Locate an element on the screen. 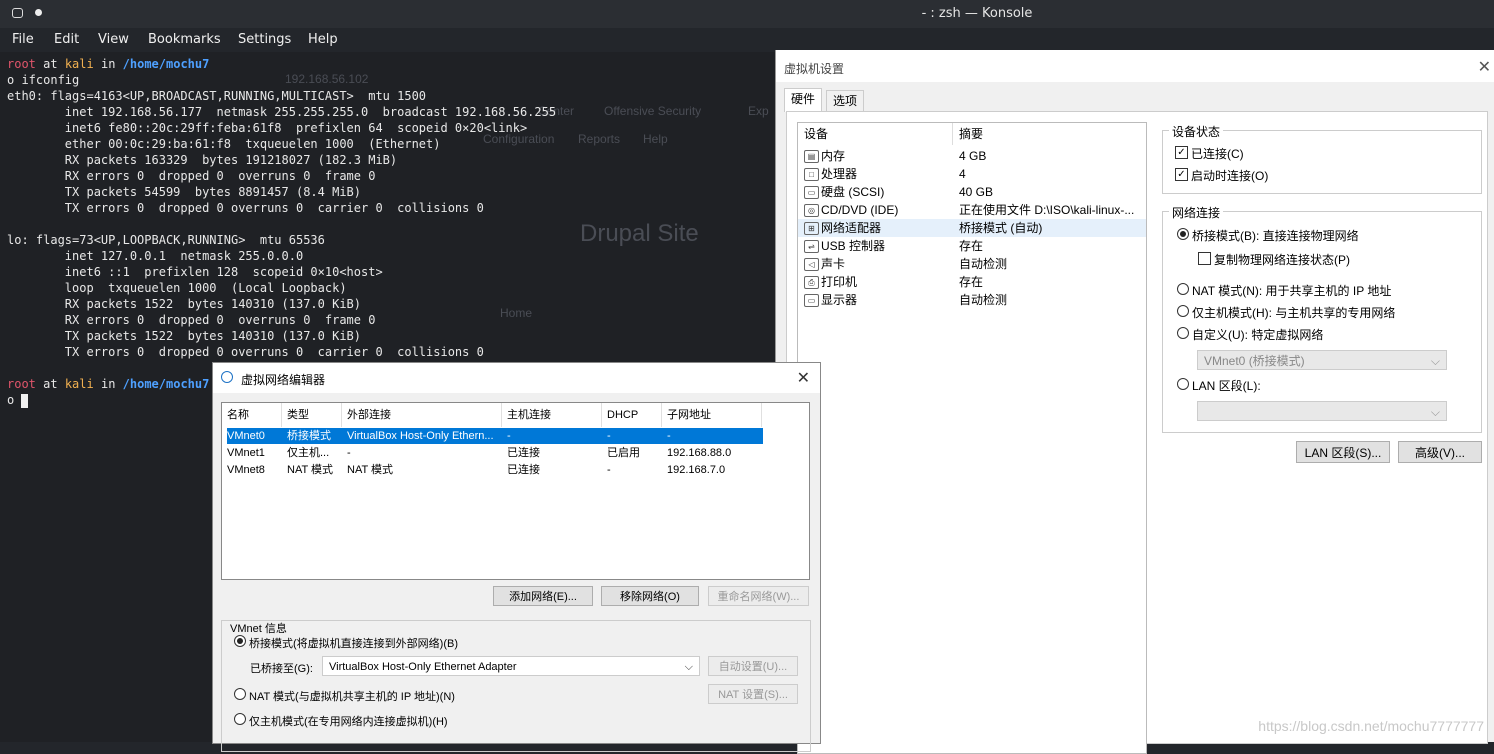 The image size is (1494, 754). table-cell: 桥接模式 is located at coordinates (309, 436).